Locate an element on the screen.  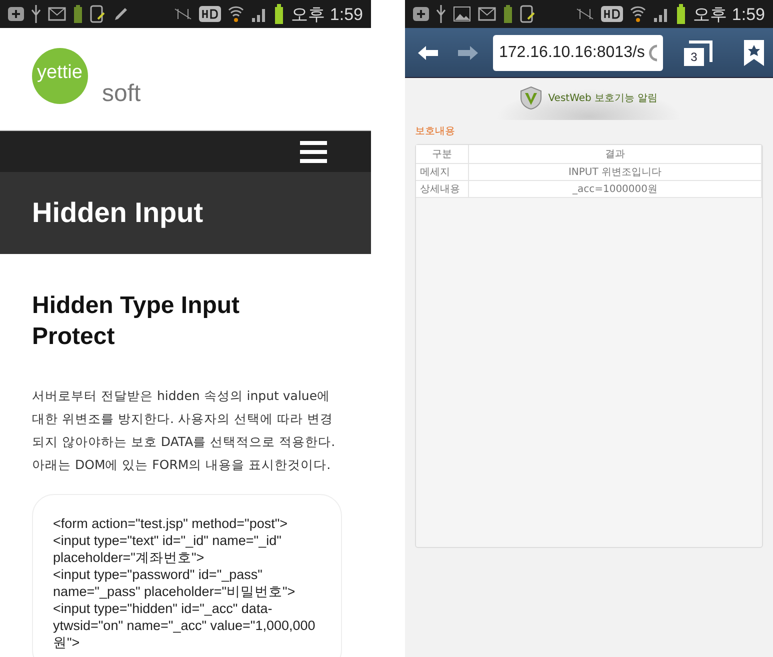
pencil-icon is located at coordinates (121, 14).